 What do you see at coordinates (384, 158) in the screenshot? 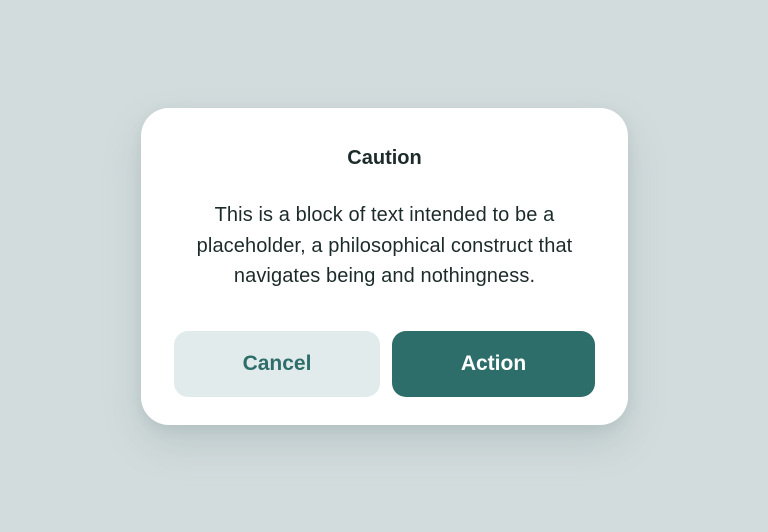
I see `dialog-title: Caution` at bounding box center [384, 158].